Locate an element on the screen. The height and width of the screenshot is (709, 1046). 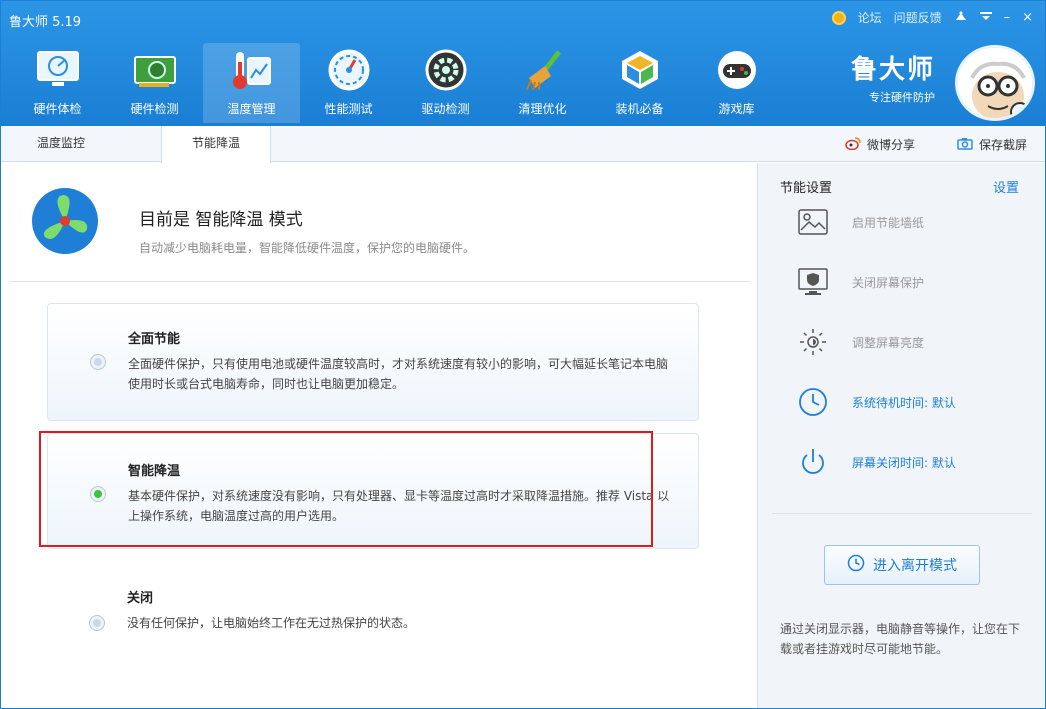
speedometer-icon is located at coordinates (349, 70).